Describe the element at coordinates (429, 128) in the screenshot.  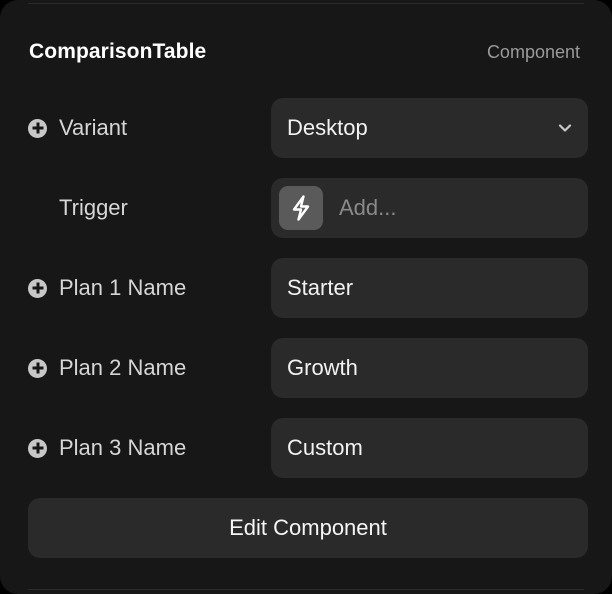
I see `variant-select: Desktop` at that location.